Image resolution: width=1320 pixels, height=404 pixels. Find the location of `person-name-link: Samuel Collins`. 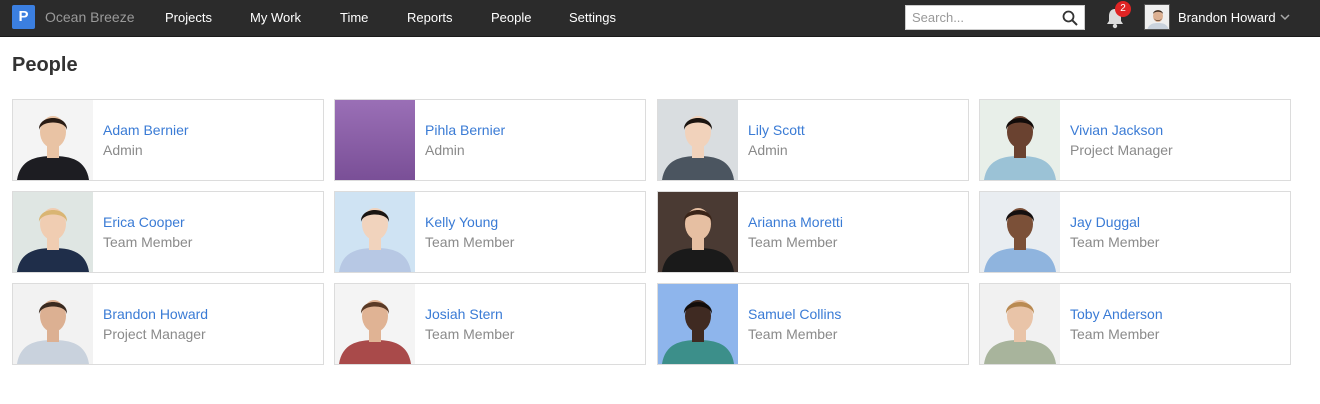

person-name-link: Samuel Collins is located at coordinates (794, 314).